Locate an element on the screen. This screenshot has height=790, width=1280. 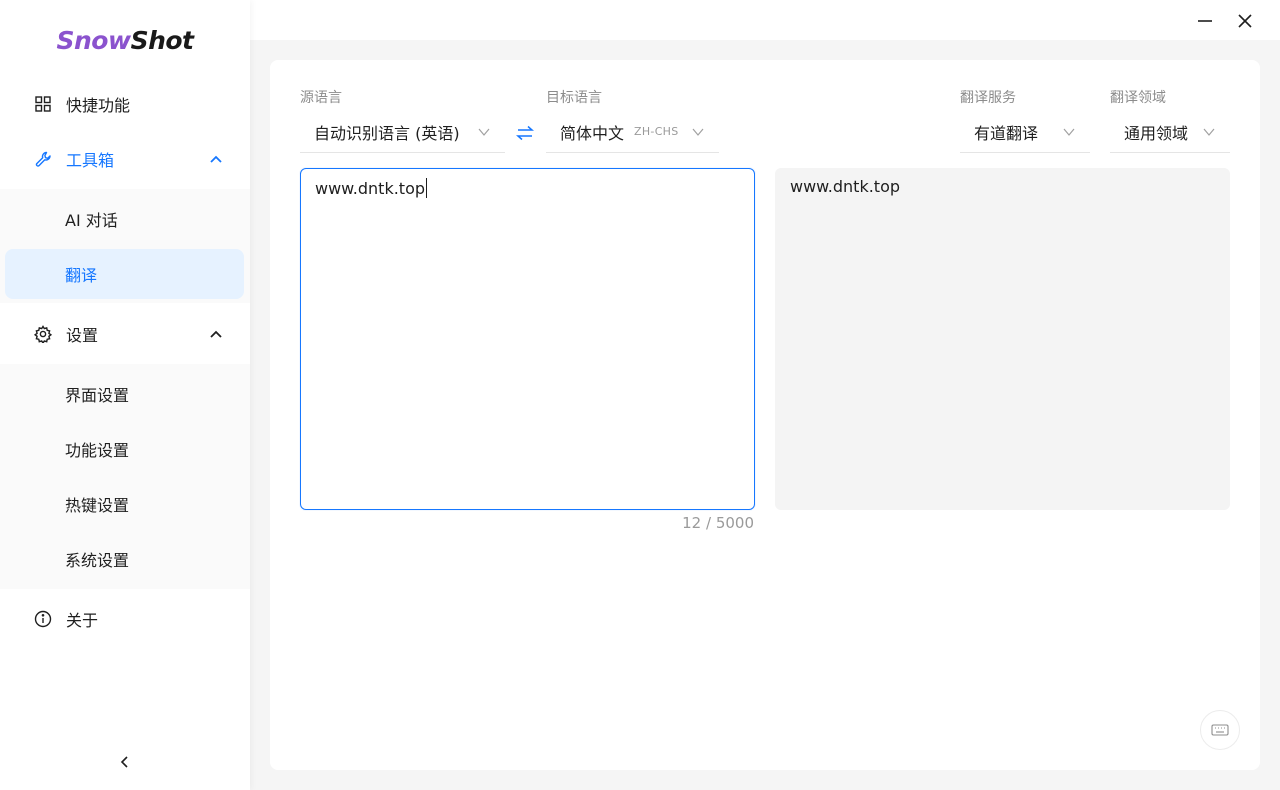
close-icon is located at coordinates (1245, 21).